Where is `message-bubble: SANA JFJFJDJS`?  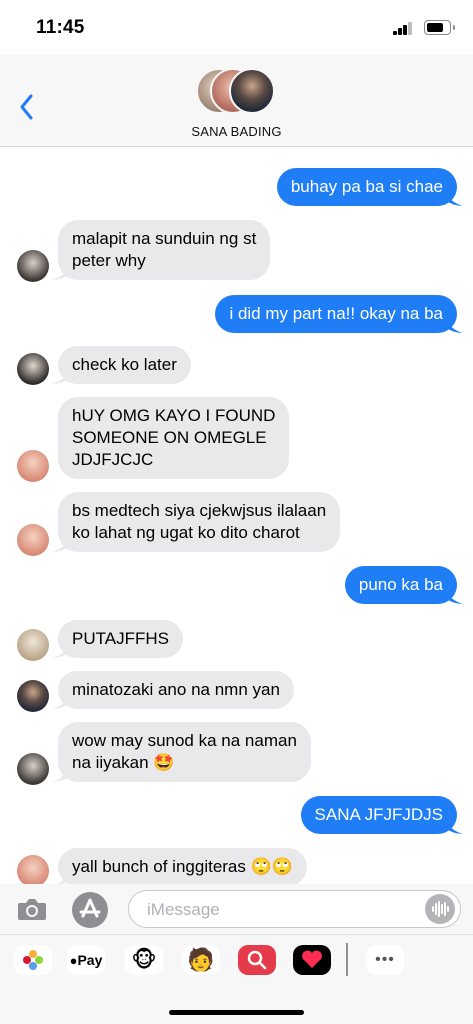 message-bubble: SANA JFJFJDJS is located at coordinates (378, 815).